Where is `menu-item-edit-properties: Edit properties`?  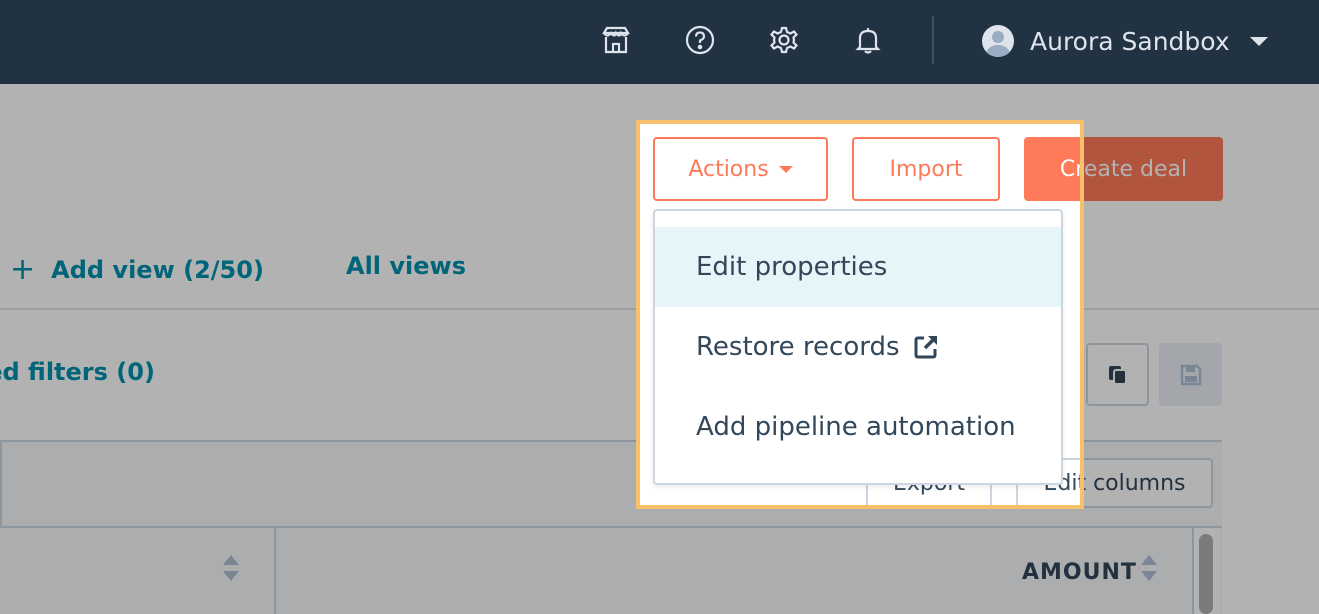 menu-item-edit-properties: Edit properties is located at coordinates (858, 267).